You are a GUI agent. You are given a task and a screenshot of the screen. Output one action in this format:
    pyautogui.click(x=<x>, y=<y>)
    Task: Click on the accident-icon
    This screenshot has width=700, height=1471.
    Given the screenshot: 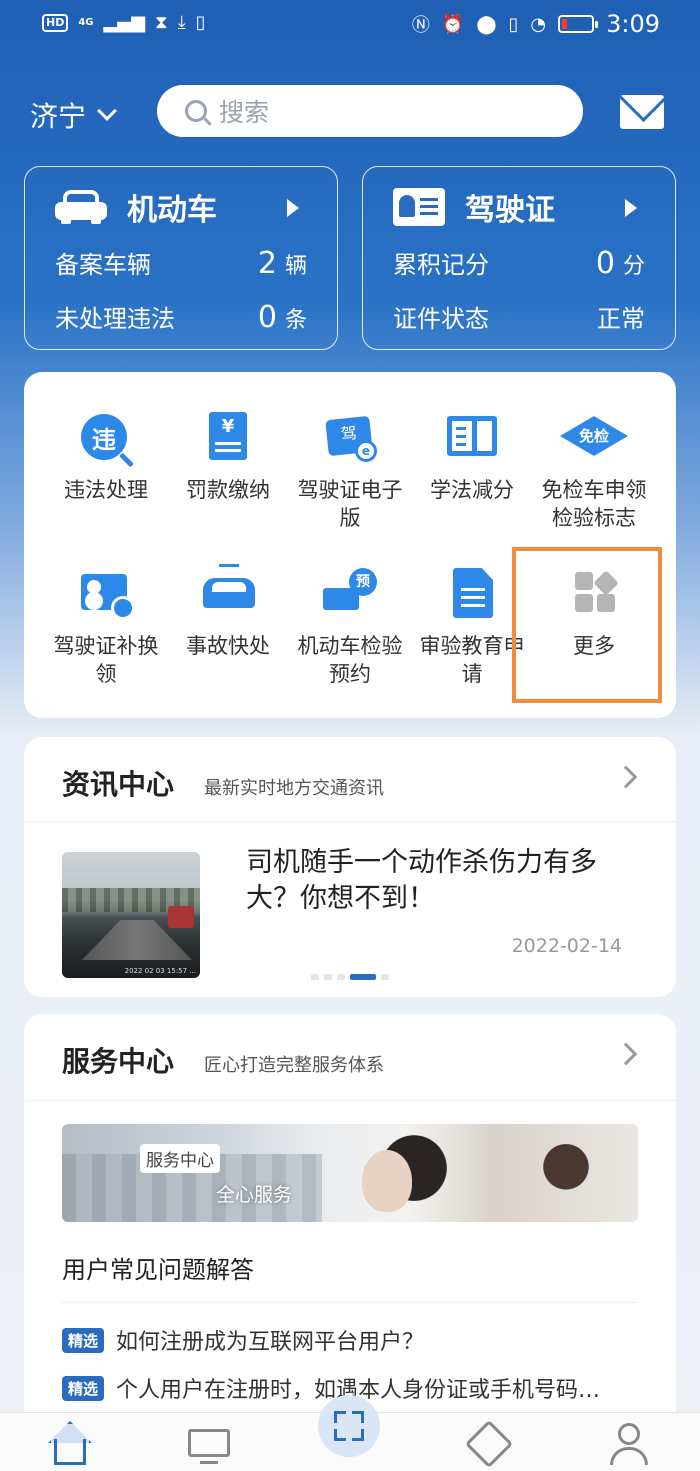 What is the action you would take?
    pyautogui.click(x=228, y=593)
    